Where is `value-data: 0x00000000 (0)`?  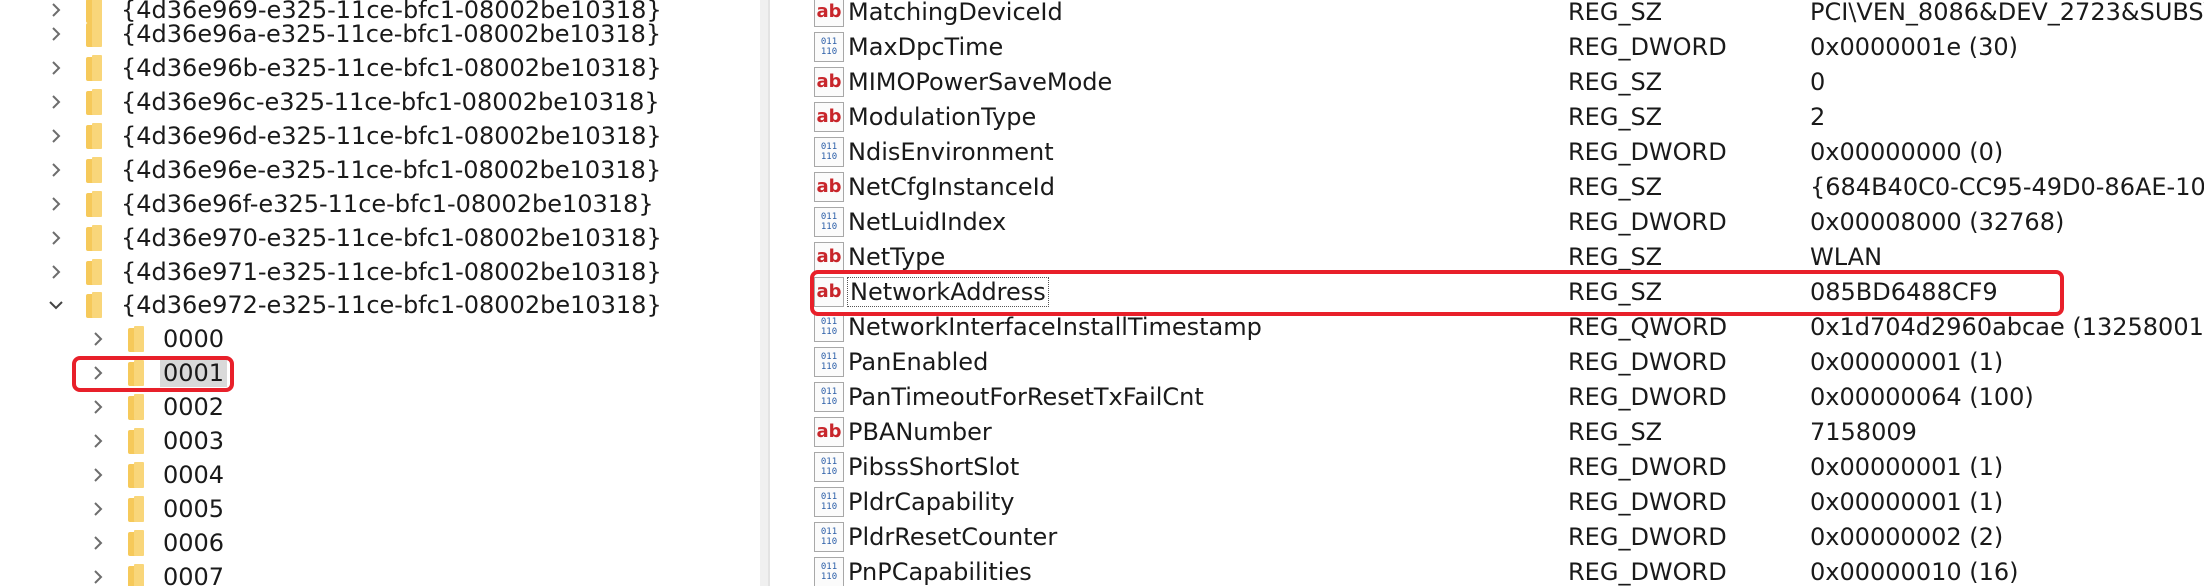 value-data: 0x00000000 (0) is located at coordinates (1907, 151).